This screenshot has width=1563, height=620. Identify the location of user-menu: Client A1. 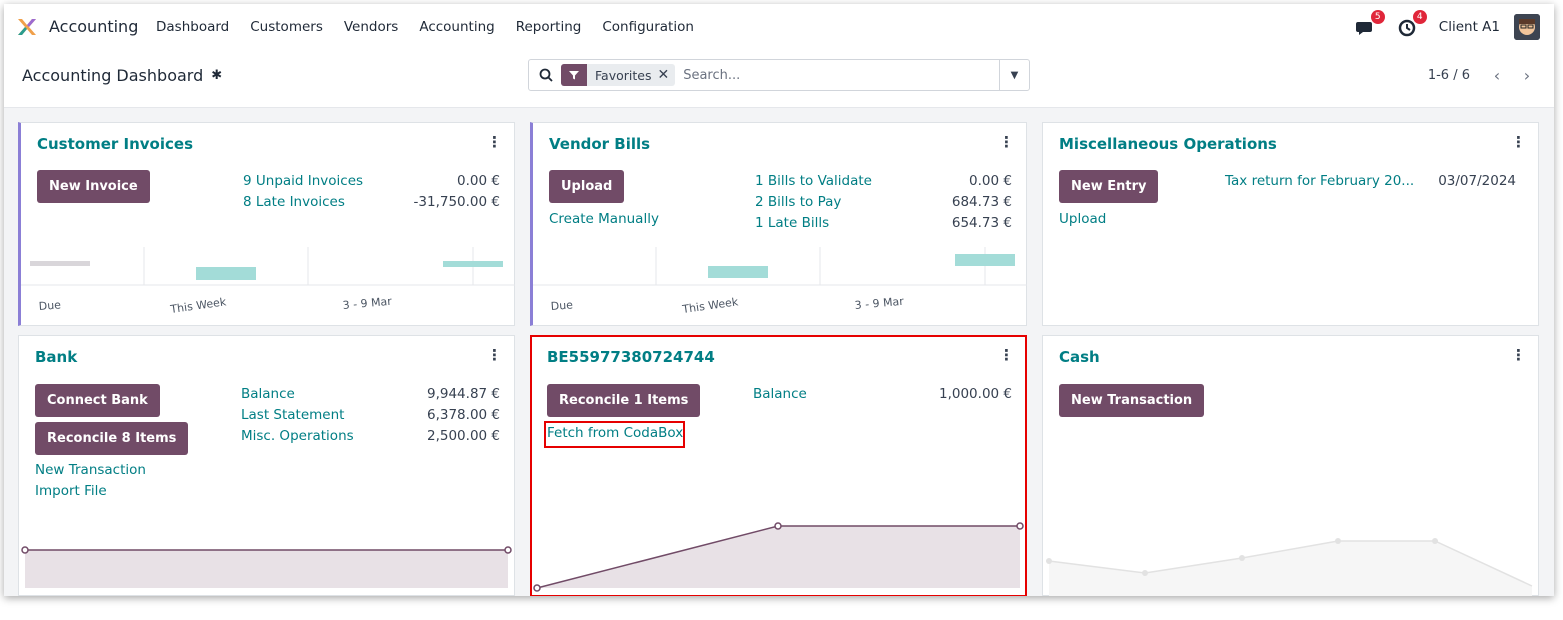
(1469, 27).